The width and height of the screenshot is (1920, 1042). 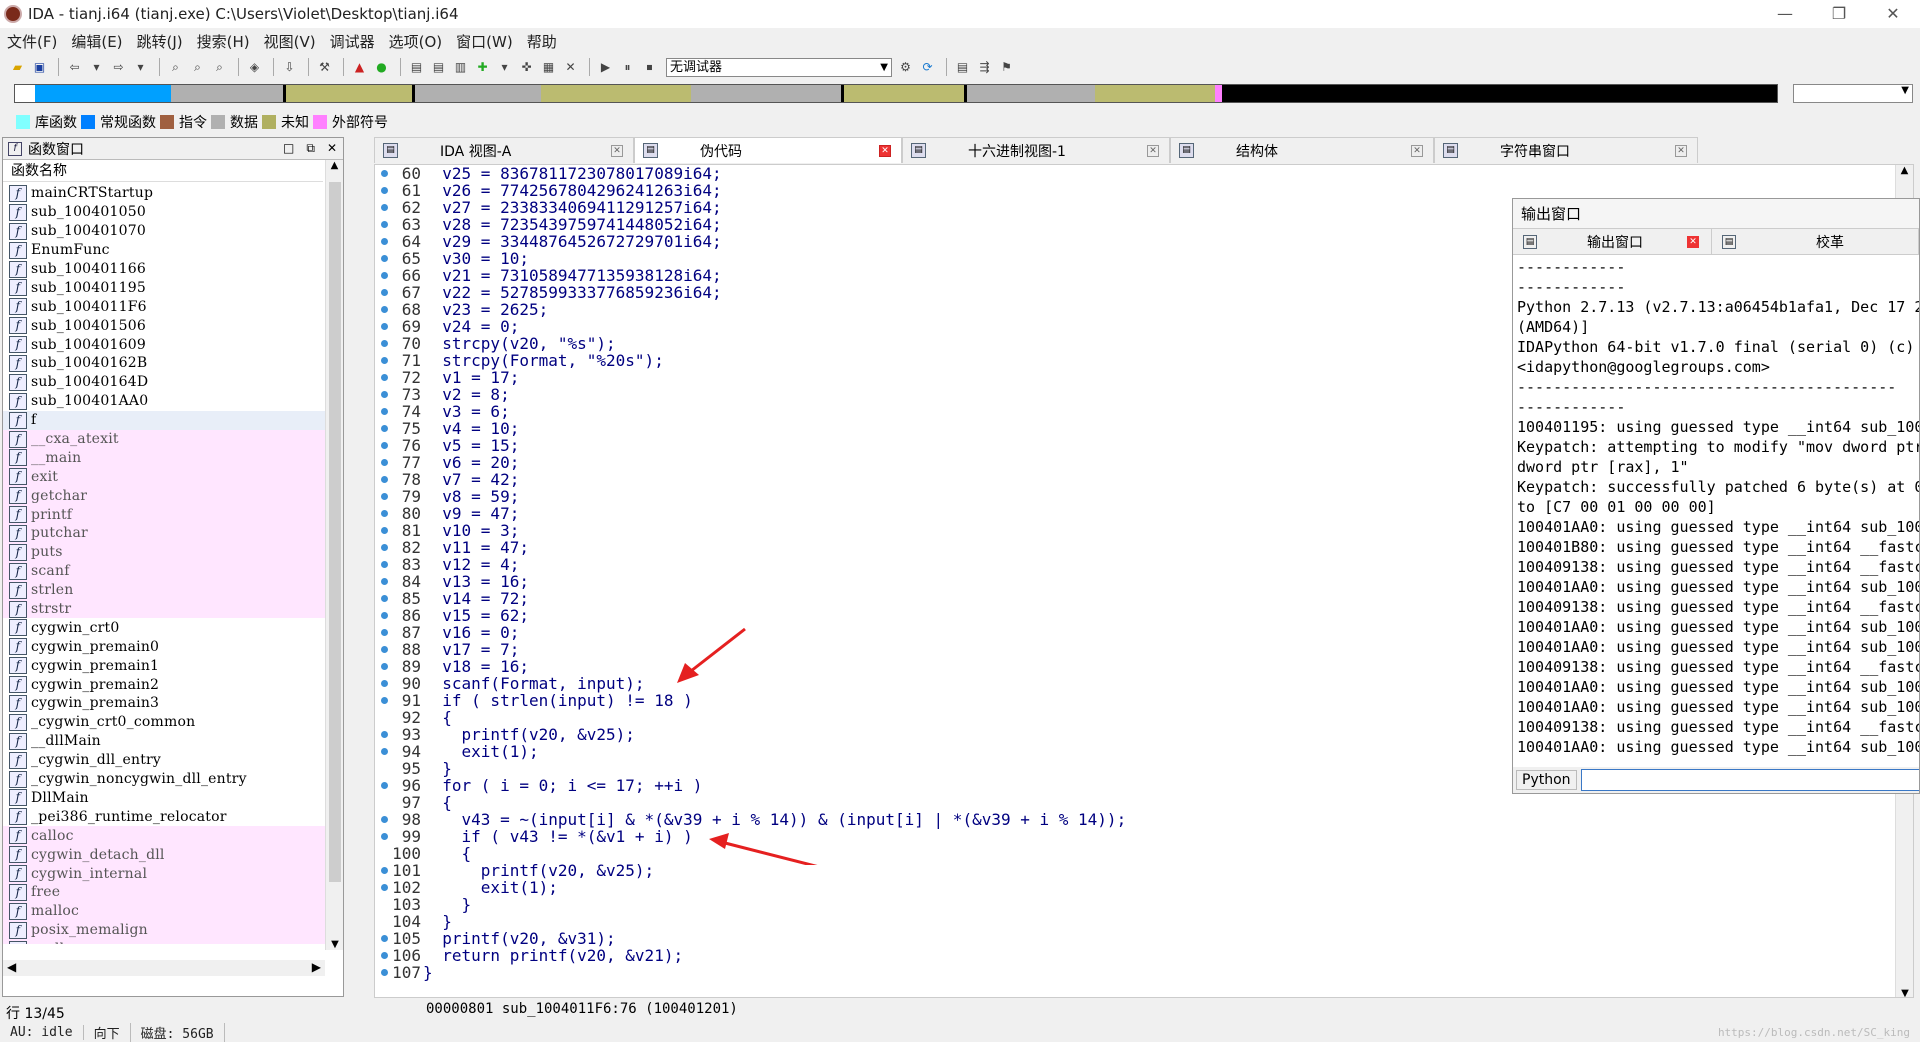 I want to click on code-line: 103 }, so click(x=753, y=904).